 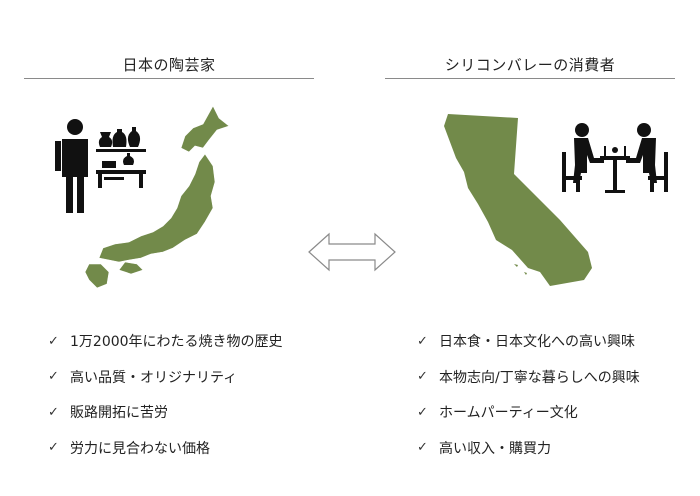 What do you see at coordinates (558, 448) in the screenshot?
I see `consumer-trait-item: ✓ 高い収入・購買力` at bounding box center [558, 448].